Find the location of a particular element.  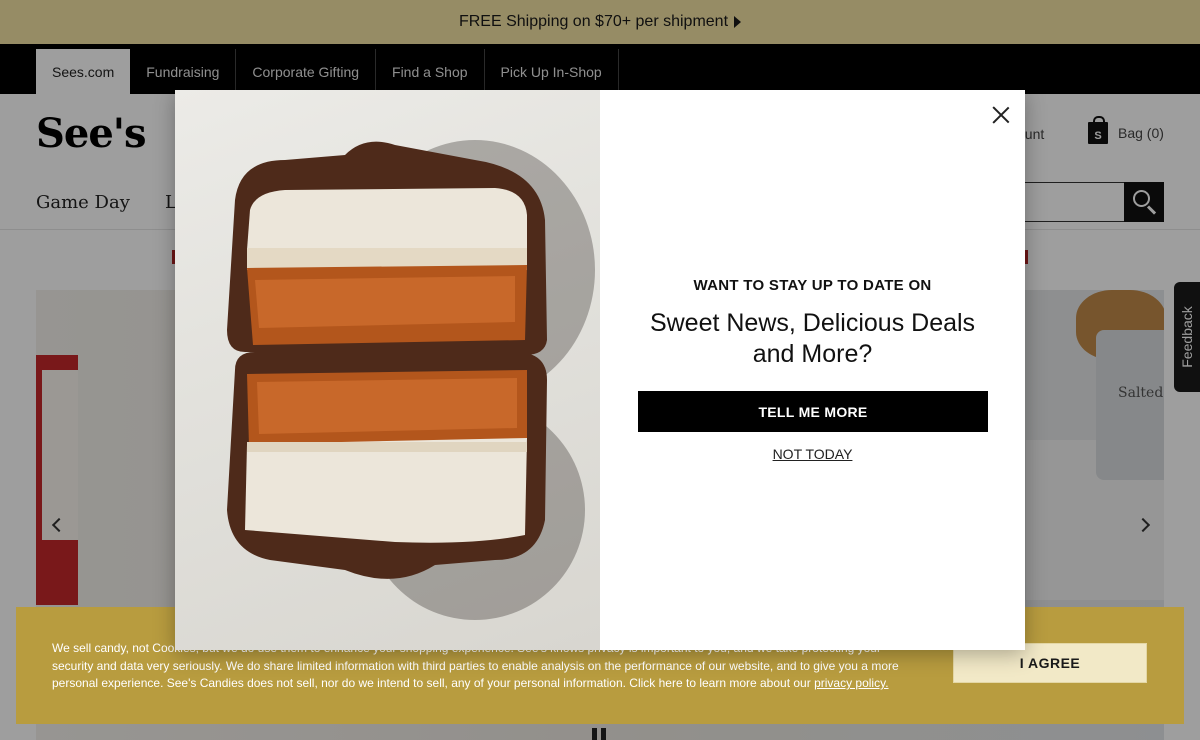

privacy-policy-link: privacy policy. is located at coordinates (851, 683).